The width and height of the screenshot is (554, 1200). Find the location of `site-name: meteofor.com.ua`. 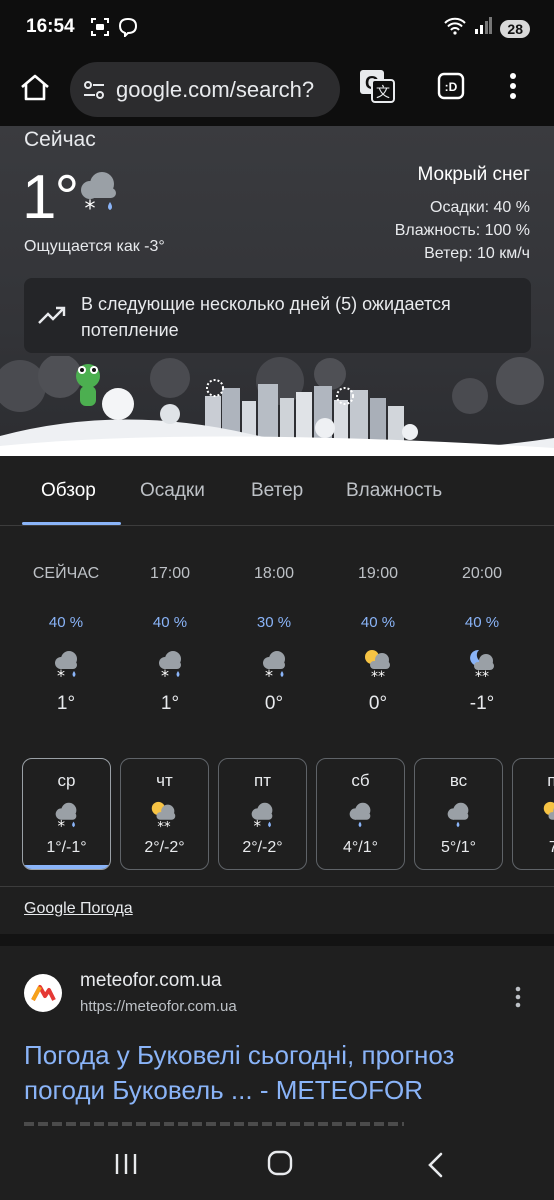

site-name: meteofor.com.ua is located at coordinates (151, 981).